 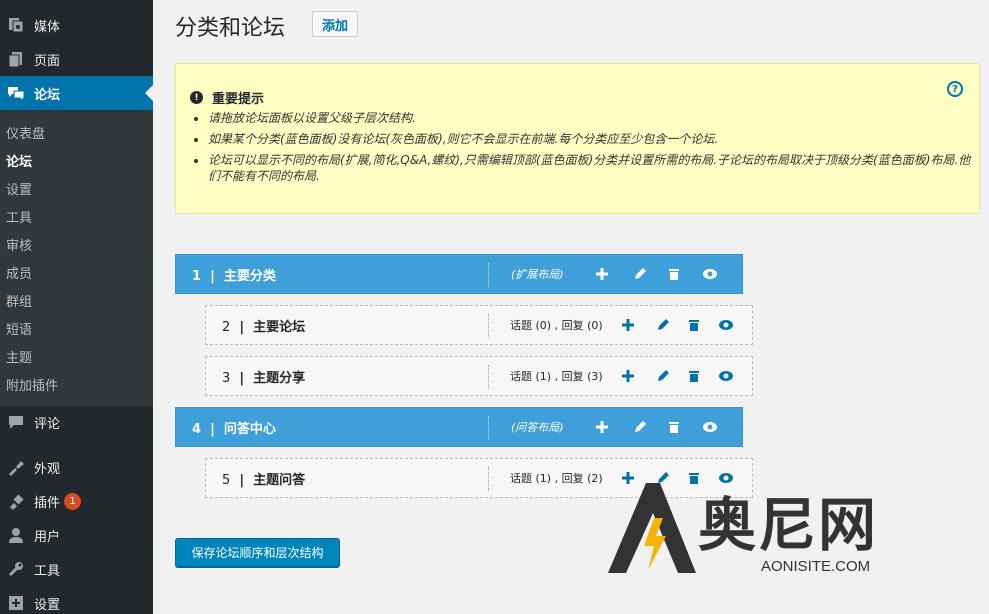 I want to click on category-row: 1 | 主要分类 (扩展布局), so click(x=459, y=274).